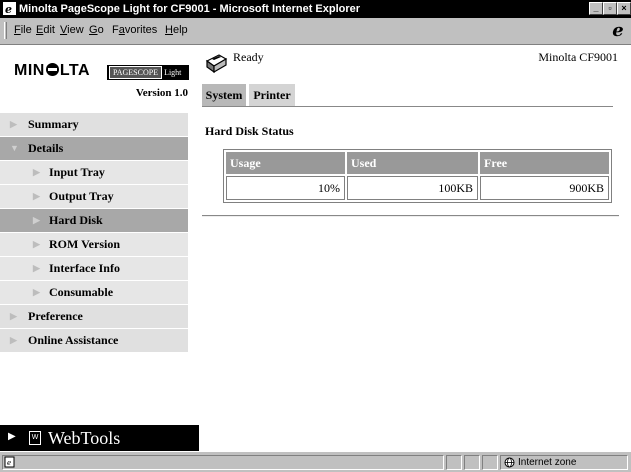  I want to click on sidebar-item-hard-disk: ▶ Hard Disk, so click(94, 220).